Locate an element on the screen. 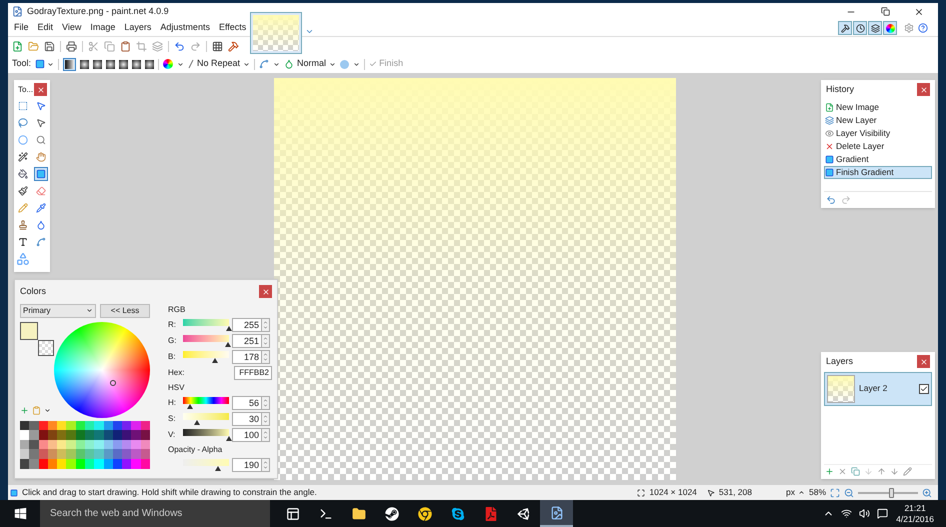  printer-icon is located at coordinates (71, 46).